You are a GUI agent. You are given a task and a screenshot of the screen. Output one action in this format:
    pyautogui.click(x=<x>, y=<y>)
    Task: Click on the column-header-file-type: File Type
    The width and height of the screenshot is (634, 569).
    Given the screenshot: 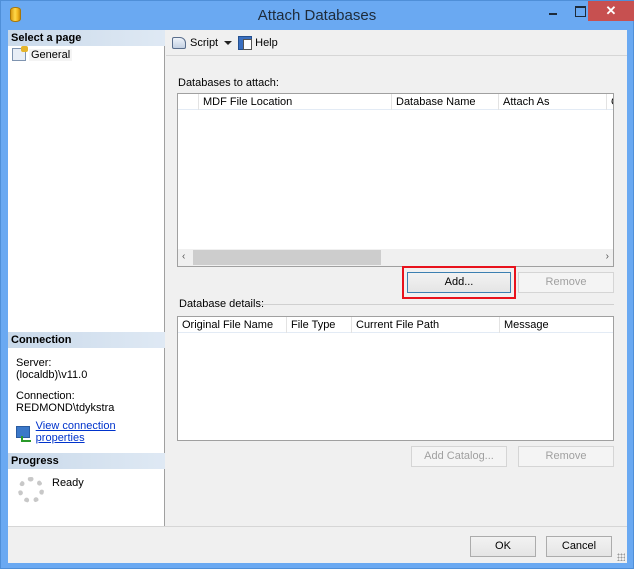 What is the action you would take?
    pyautogui.click(x=319, y=325)
    